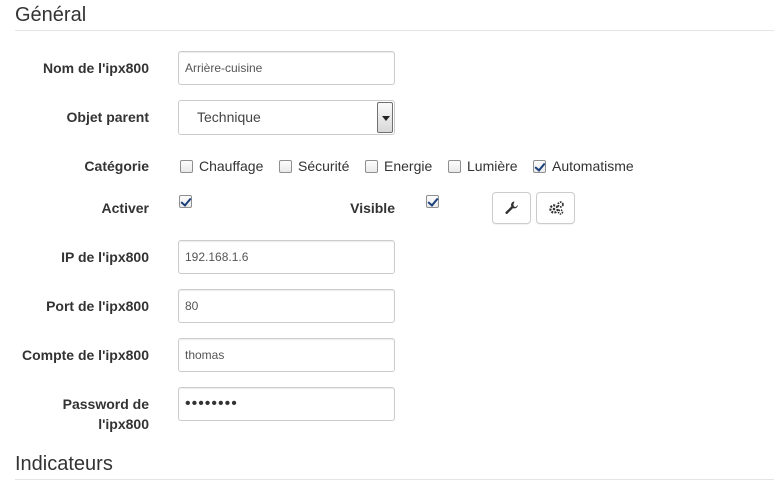 Image resolution: width=774 pixels, height=493 pixels. What do you see at coordinates (107, 117) in the screenshot?
I see `parent-label: Objet parent` at bounding box center [107, 117].